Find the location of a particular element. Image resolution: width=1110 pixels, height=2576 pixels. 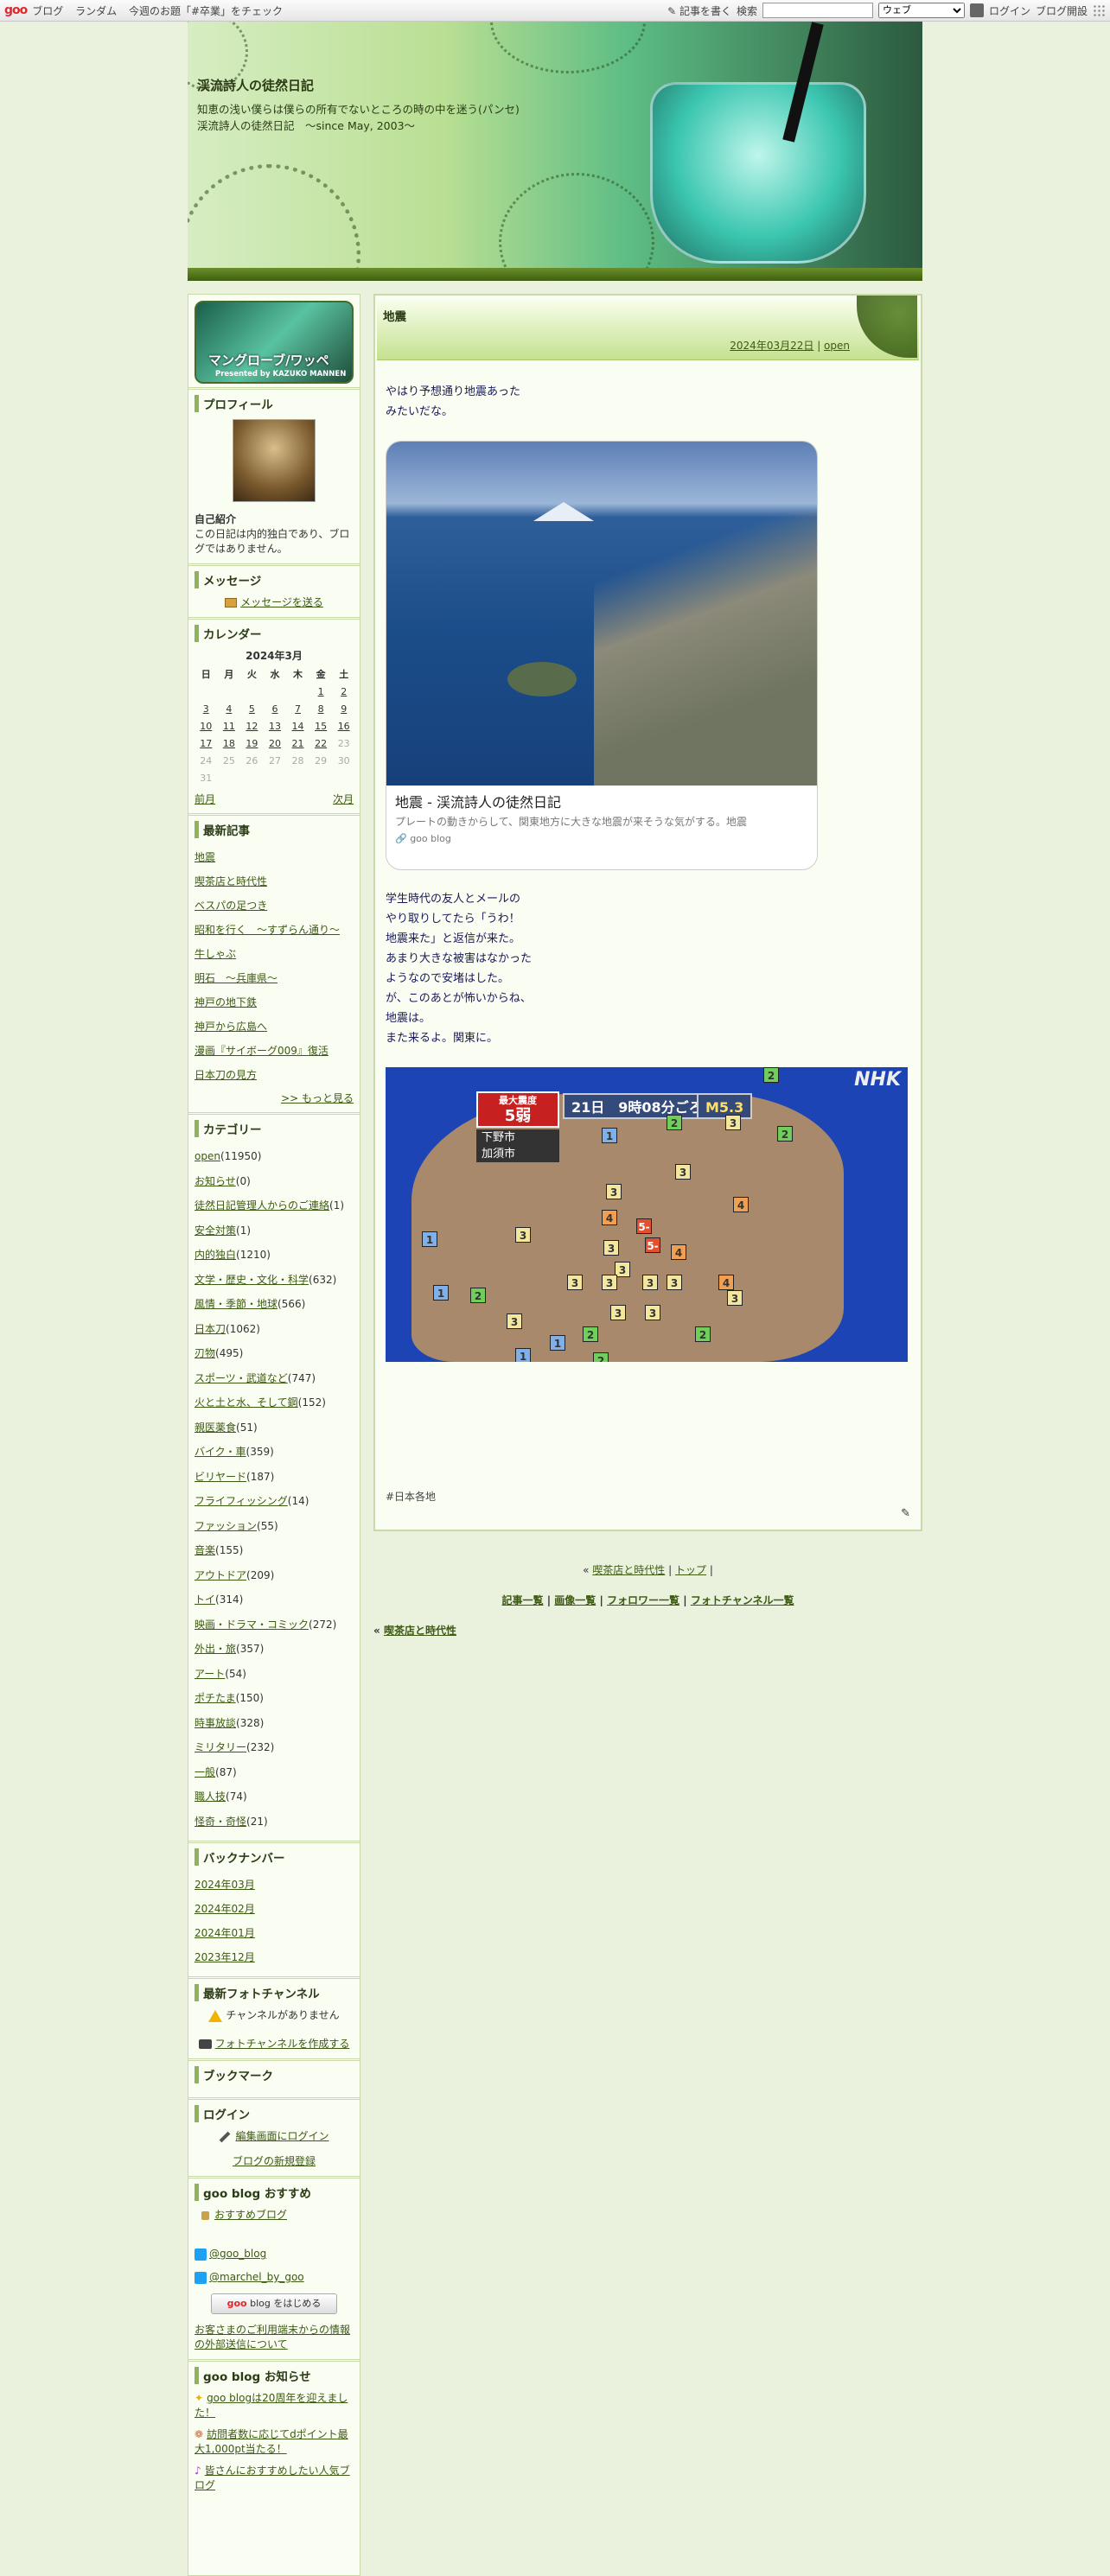

category-link: アウトドア is located at coordinates (220, 1575).